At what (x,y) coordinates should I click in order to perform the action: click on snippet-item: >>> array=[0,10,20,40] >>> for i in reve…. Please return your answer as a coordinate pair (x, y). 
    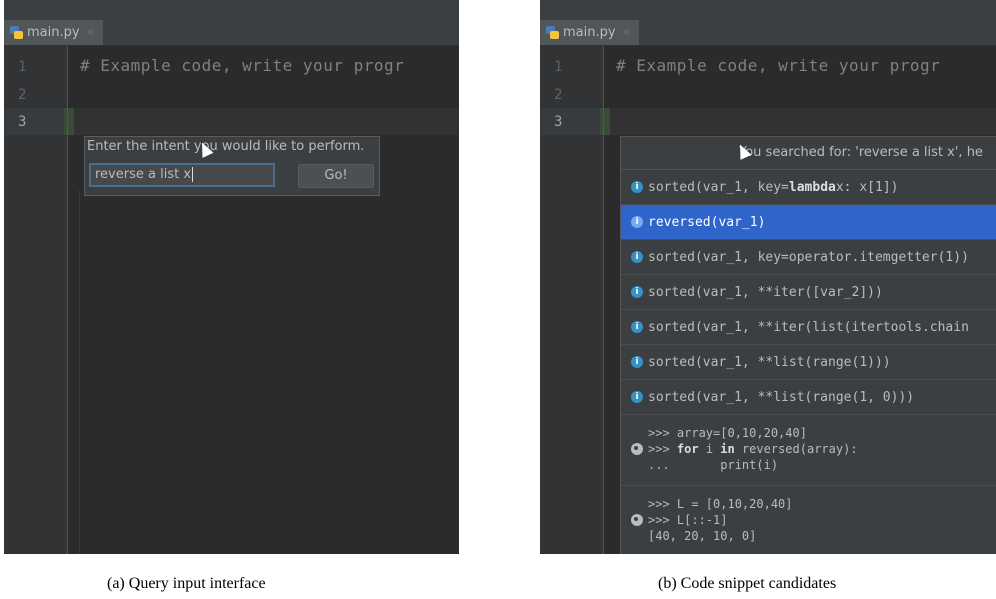
    Looking at the image, I should click on (808, 450).